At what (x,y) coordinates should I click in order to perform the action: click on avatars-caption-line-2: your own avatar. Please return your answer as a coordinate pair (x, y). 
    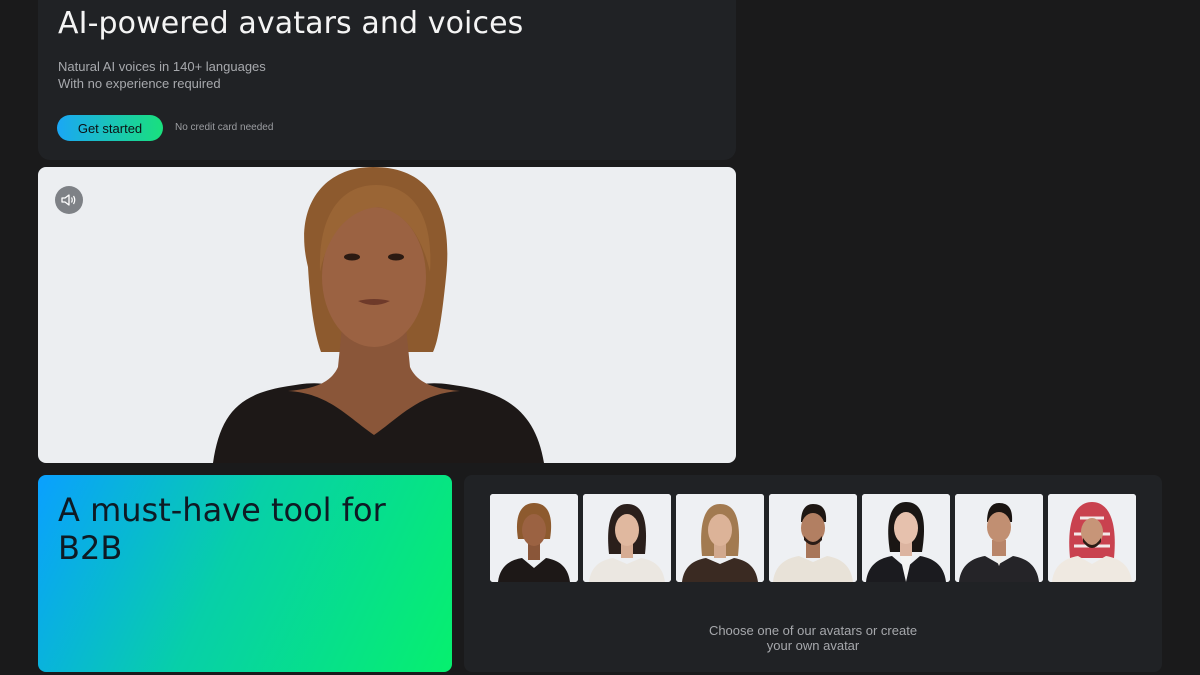
    Looking at the image, I should click on (813, 645).